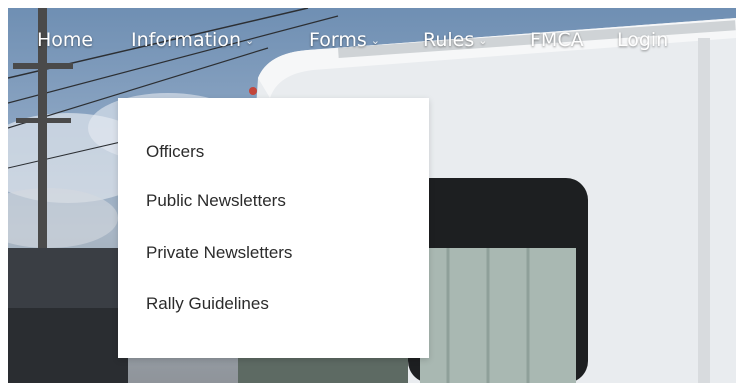 This screenshot has width=736, height=383. Describe the element at coordinates (338, 40) in the screenshot. I see `nav-forms-label: Forms` at that location.